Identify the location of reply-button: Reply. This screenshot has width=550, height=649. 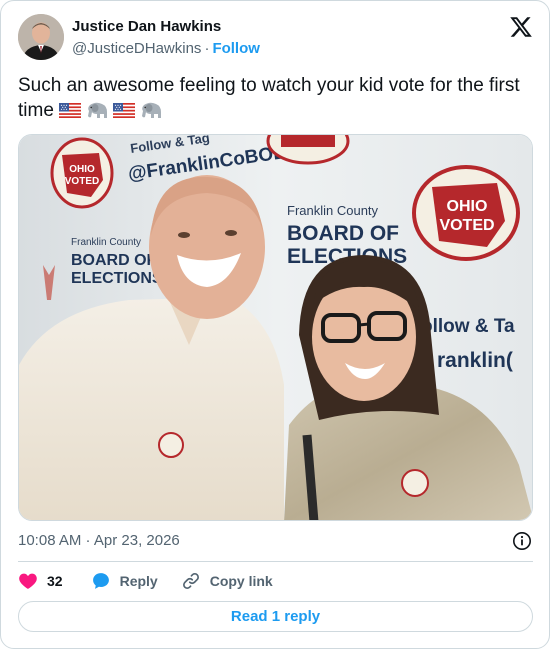
(124, 581).